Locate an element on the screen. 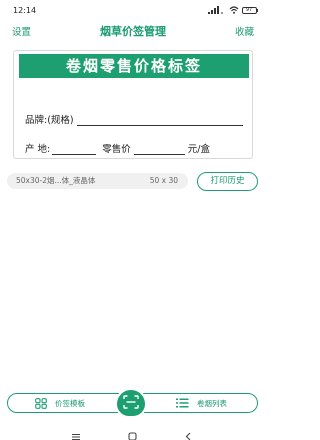  battery-icon: 97 is located at coordinates (249, 10).